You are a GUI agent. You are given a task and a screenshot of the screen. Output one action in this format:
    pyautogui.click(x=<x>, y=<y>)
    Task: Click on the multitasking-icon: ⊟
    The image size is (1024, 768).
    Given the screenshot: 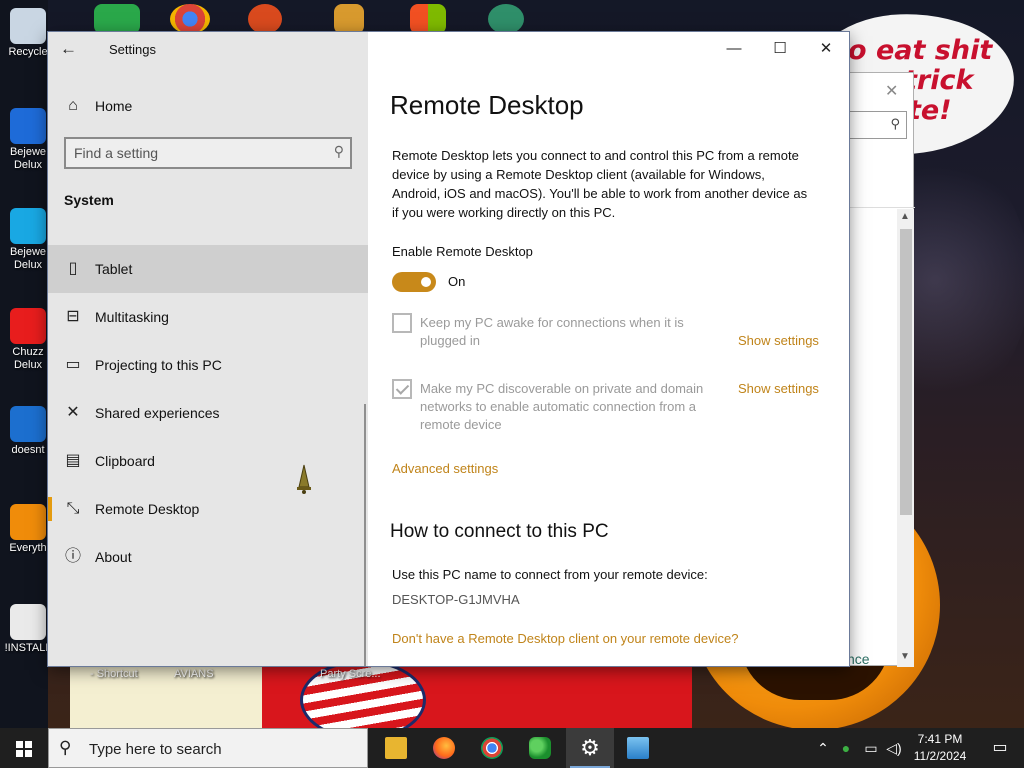 What is the action you would take?
    pyautogui.click(x=73, y=316)
    